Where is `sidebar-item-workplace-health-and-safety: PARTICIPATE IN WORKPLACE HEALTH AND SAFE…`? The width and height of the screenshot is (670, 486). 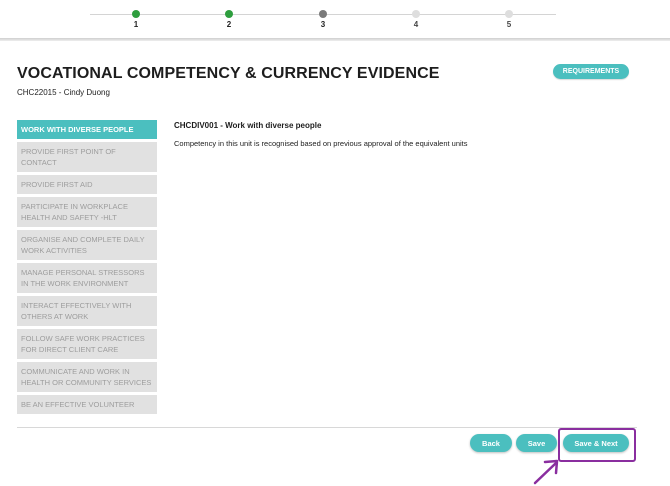 sidebar-item-workplace-health-and-safety: PARTICIPATE IN WORKPLACE HEALTH AND SAFE… is located at coordinates (87, 212).